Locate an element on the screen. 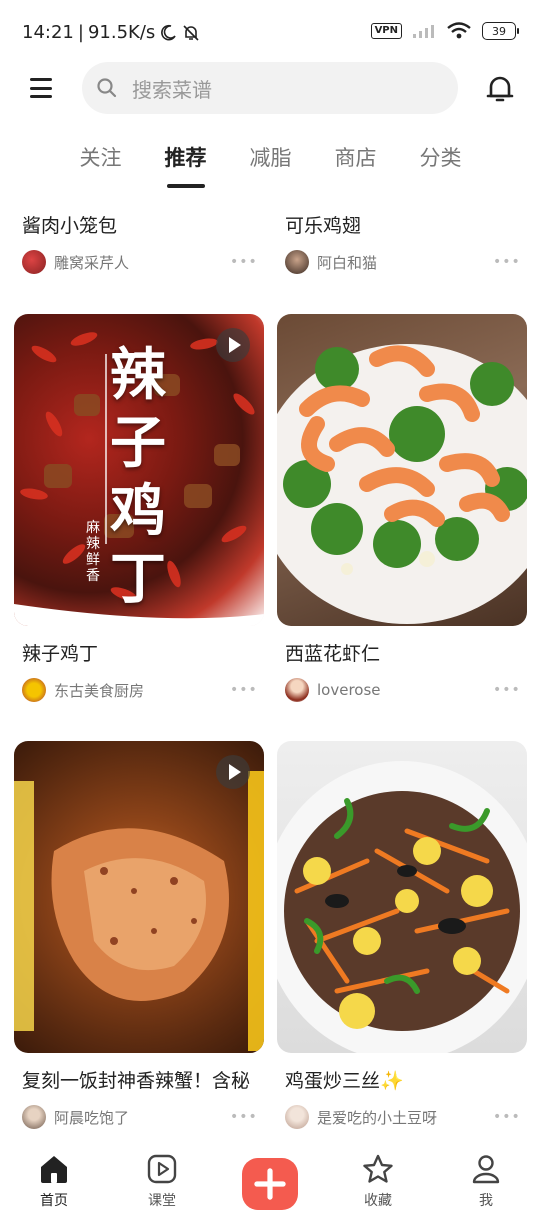 The width and height of the screenshot is (540, 1230). recipe-cover: 辣子鸡丁 麻辣鲜香 is located at coordinates (139, 470).